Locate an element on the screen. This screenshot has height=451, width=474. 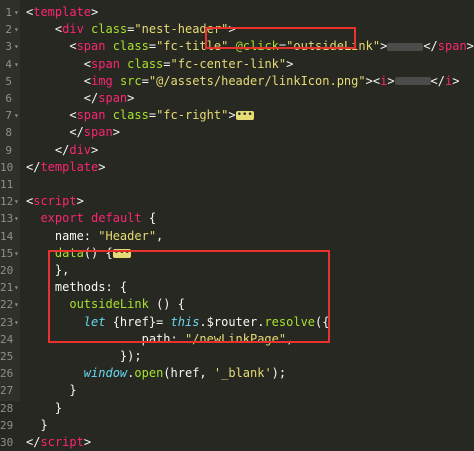
code-text: export default { is located at coordinates (91, 218).